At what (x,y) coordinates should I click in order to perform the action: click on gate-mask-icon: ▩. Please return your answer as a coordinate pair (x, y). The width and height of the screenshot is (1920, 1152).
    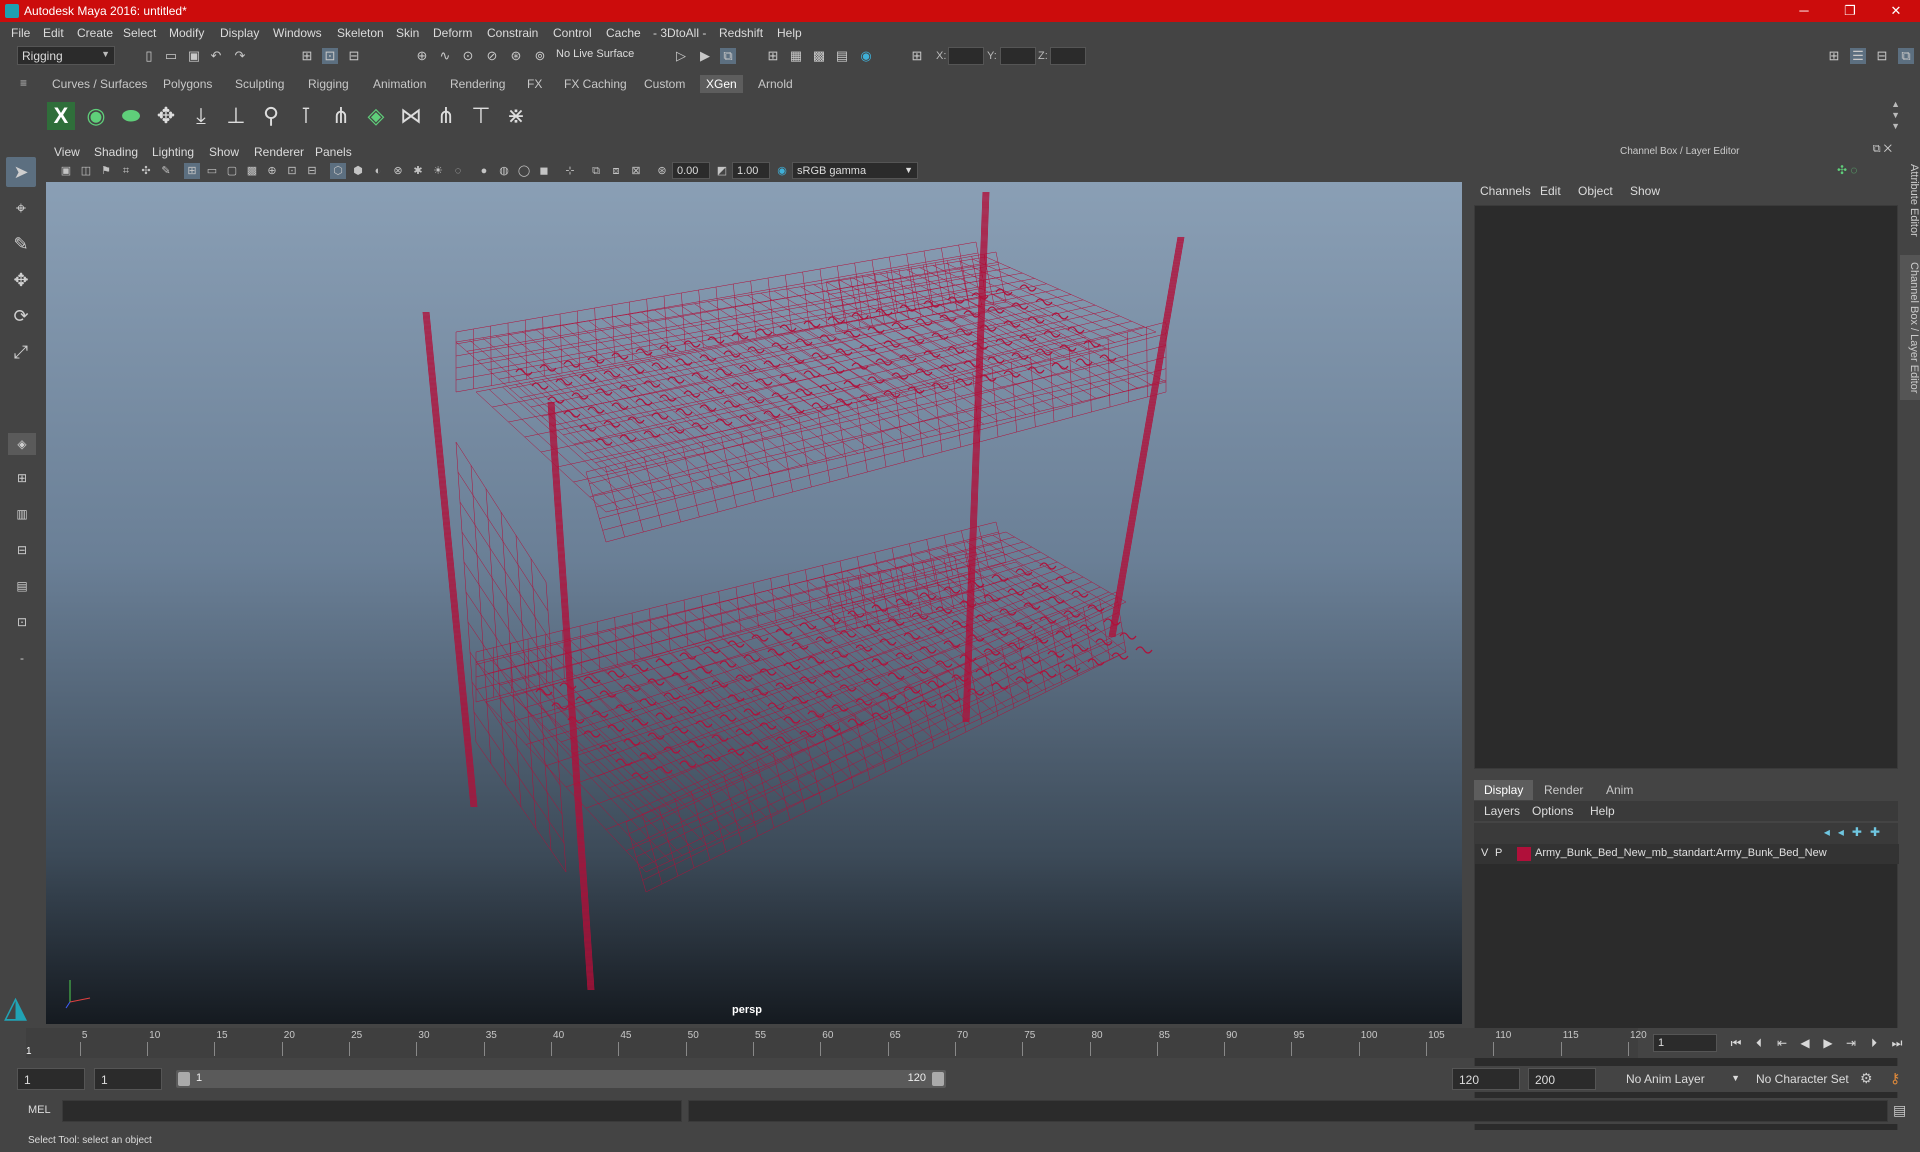
    Looking at the image, I should click on (252, 171).